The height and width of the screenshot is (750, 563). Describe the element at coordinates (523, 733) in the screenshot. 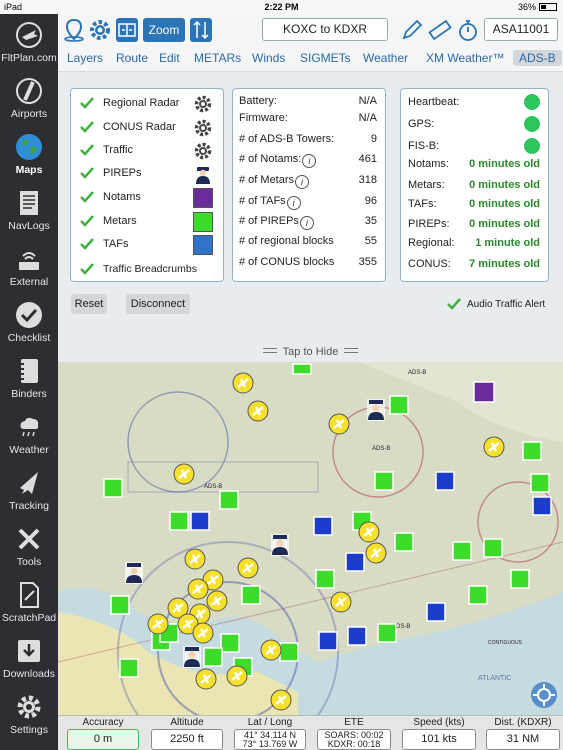

I see `distance-readout: Dist. (KDXR) 31 NM` at that location.